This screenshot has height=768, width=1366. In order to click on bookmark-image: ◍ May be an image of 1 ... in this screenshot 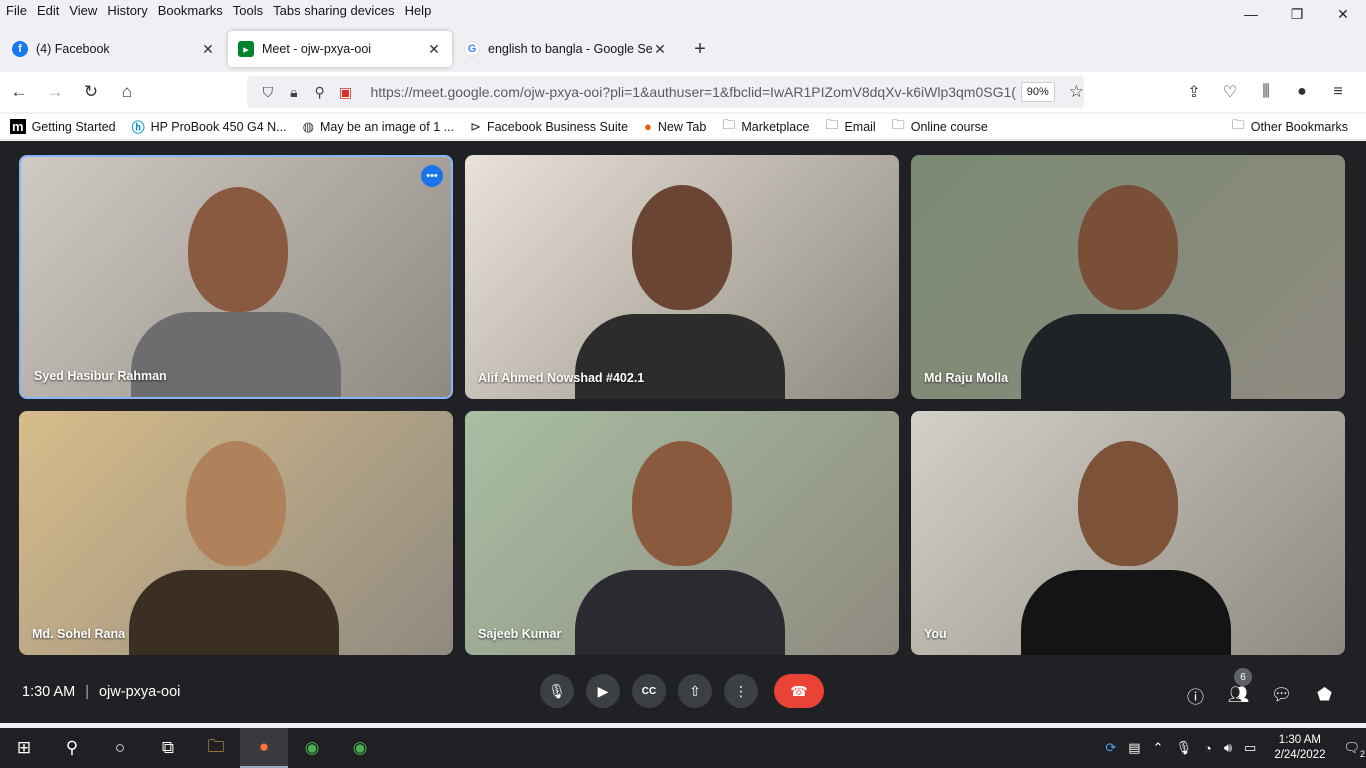, I will do `click(376, 127)`.